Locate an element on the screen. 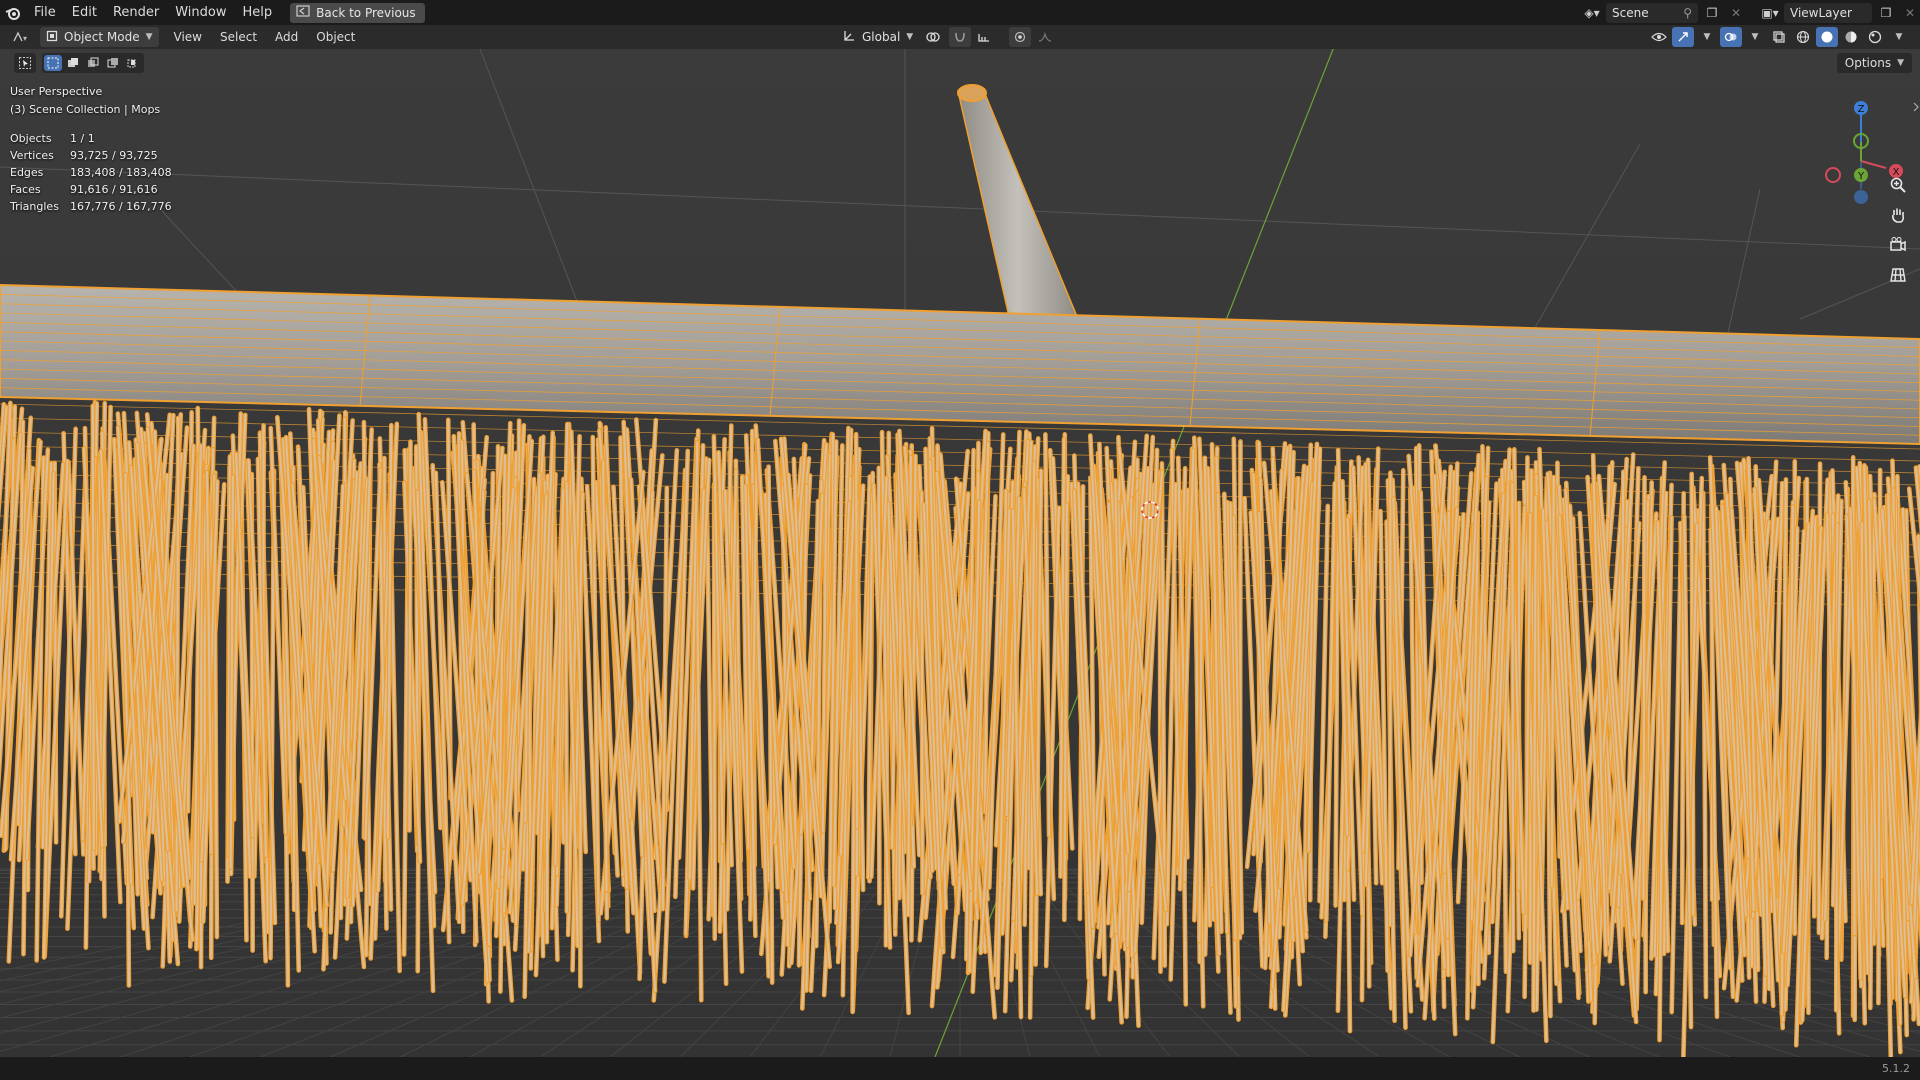 The image size is (1920, 1080). stat-label: Vertices is located at coordinates (32, 155).